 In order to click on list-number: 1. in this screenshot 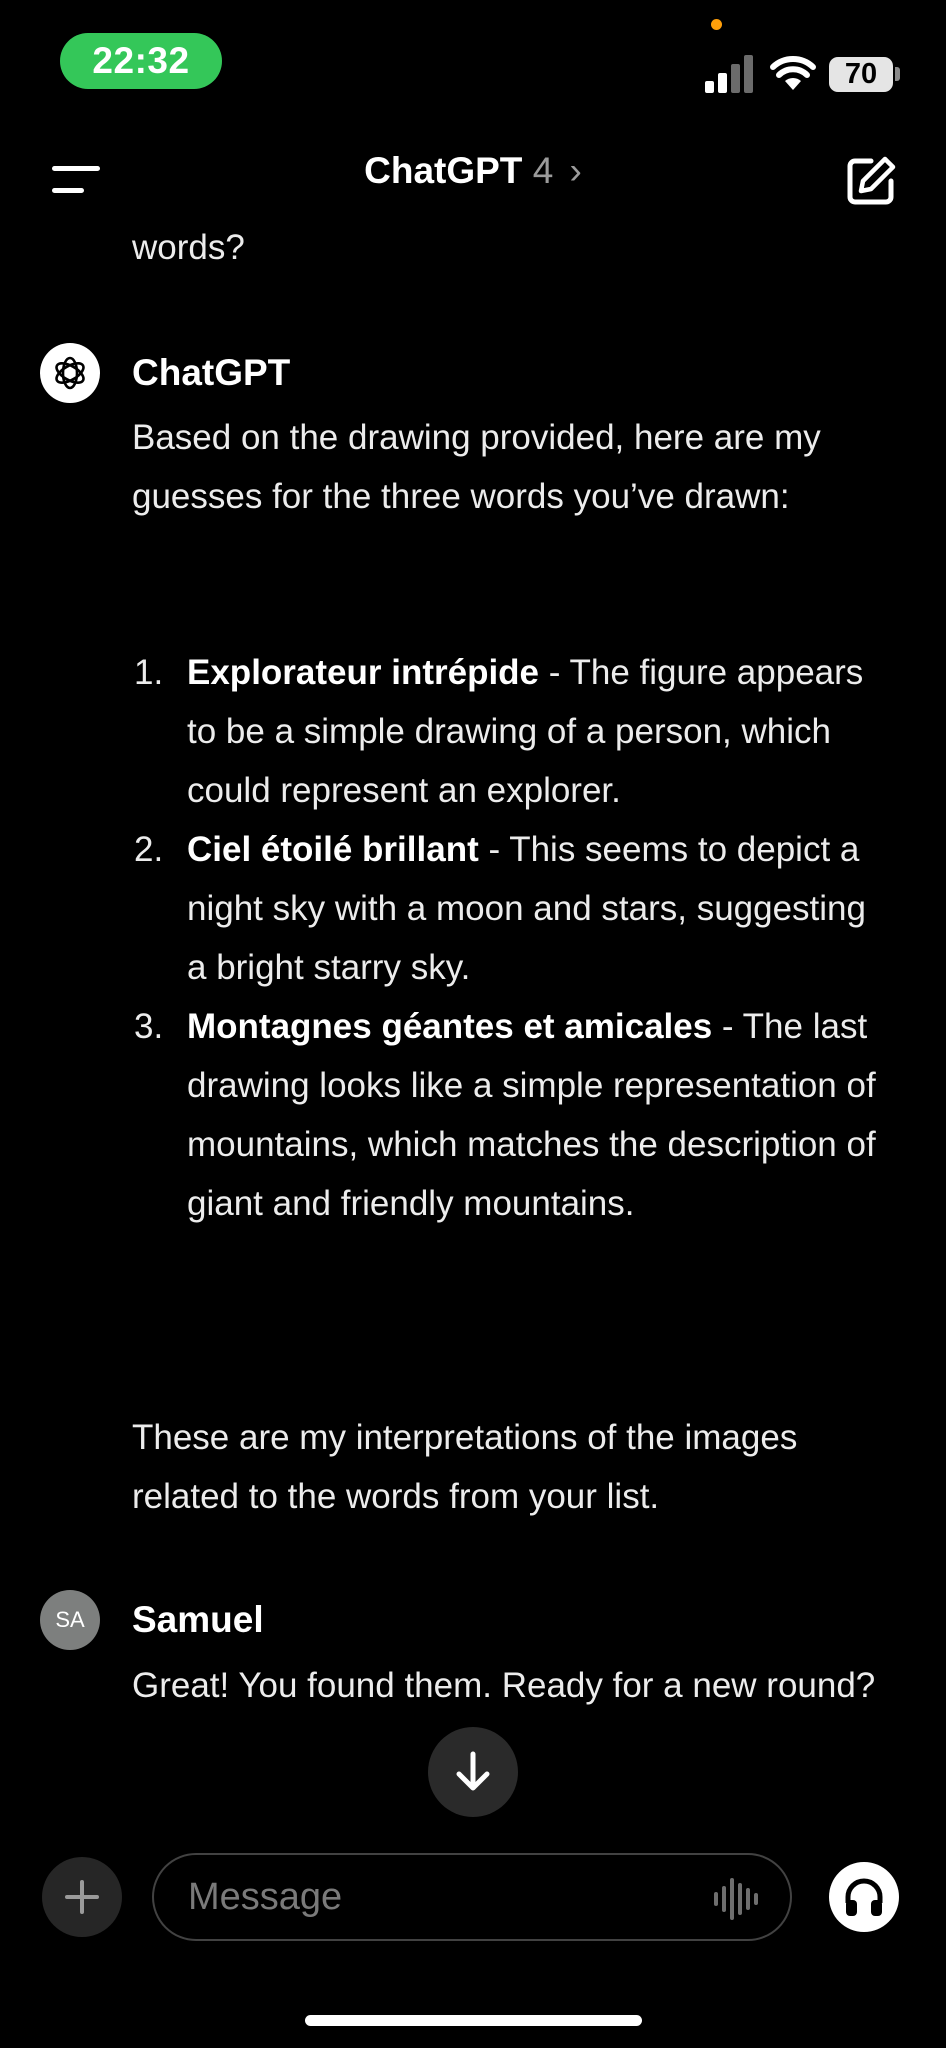, I will do `click(149, 672)`.